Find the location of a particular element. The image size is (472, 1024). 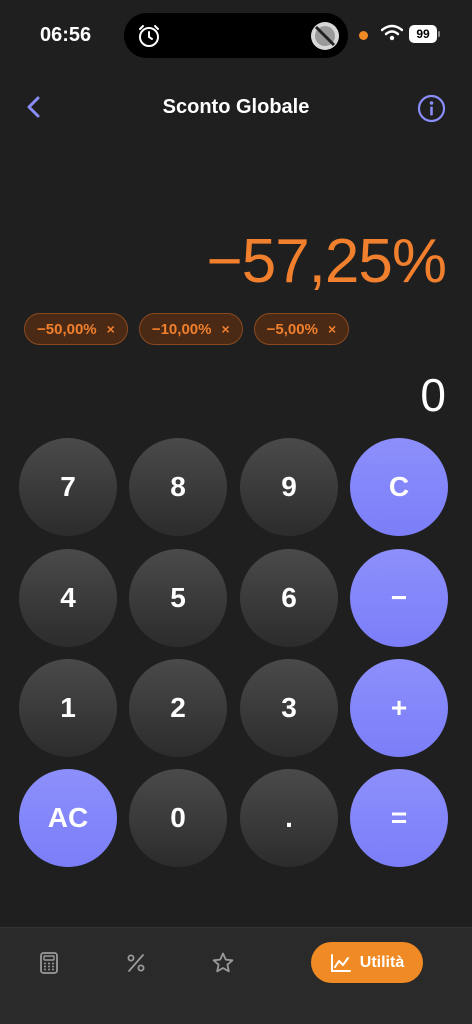

discount-chip: −5,00% × is located at coordinates (301, 329).